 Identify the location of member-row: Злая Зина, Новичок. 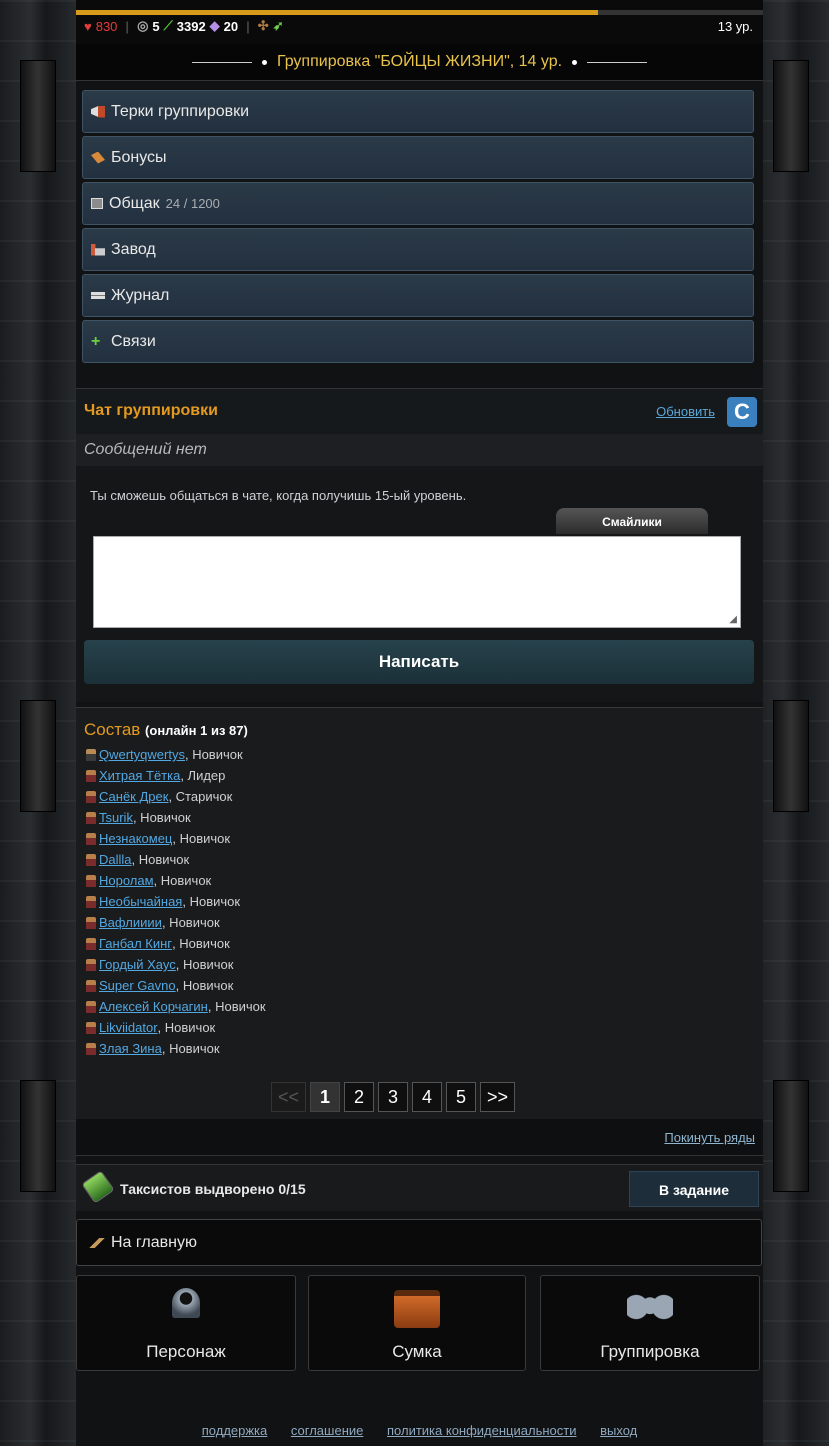
(176, 1048).